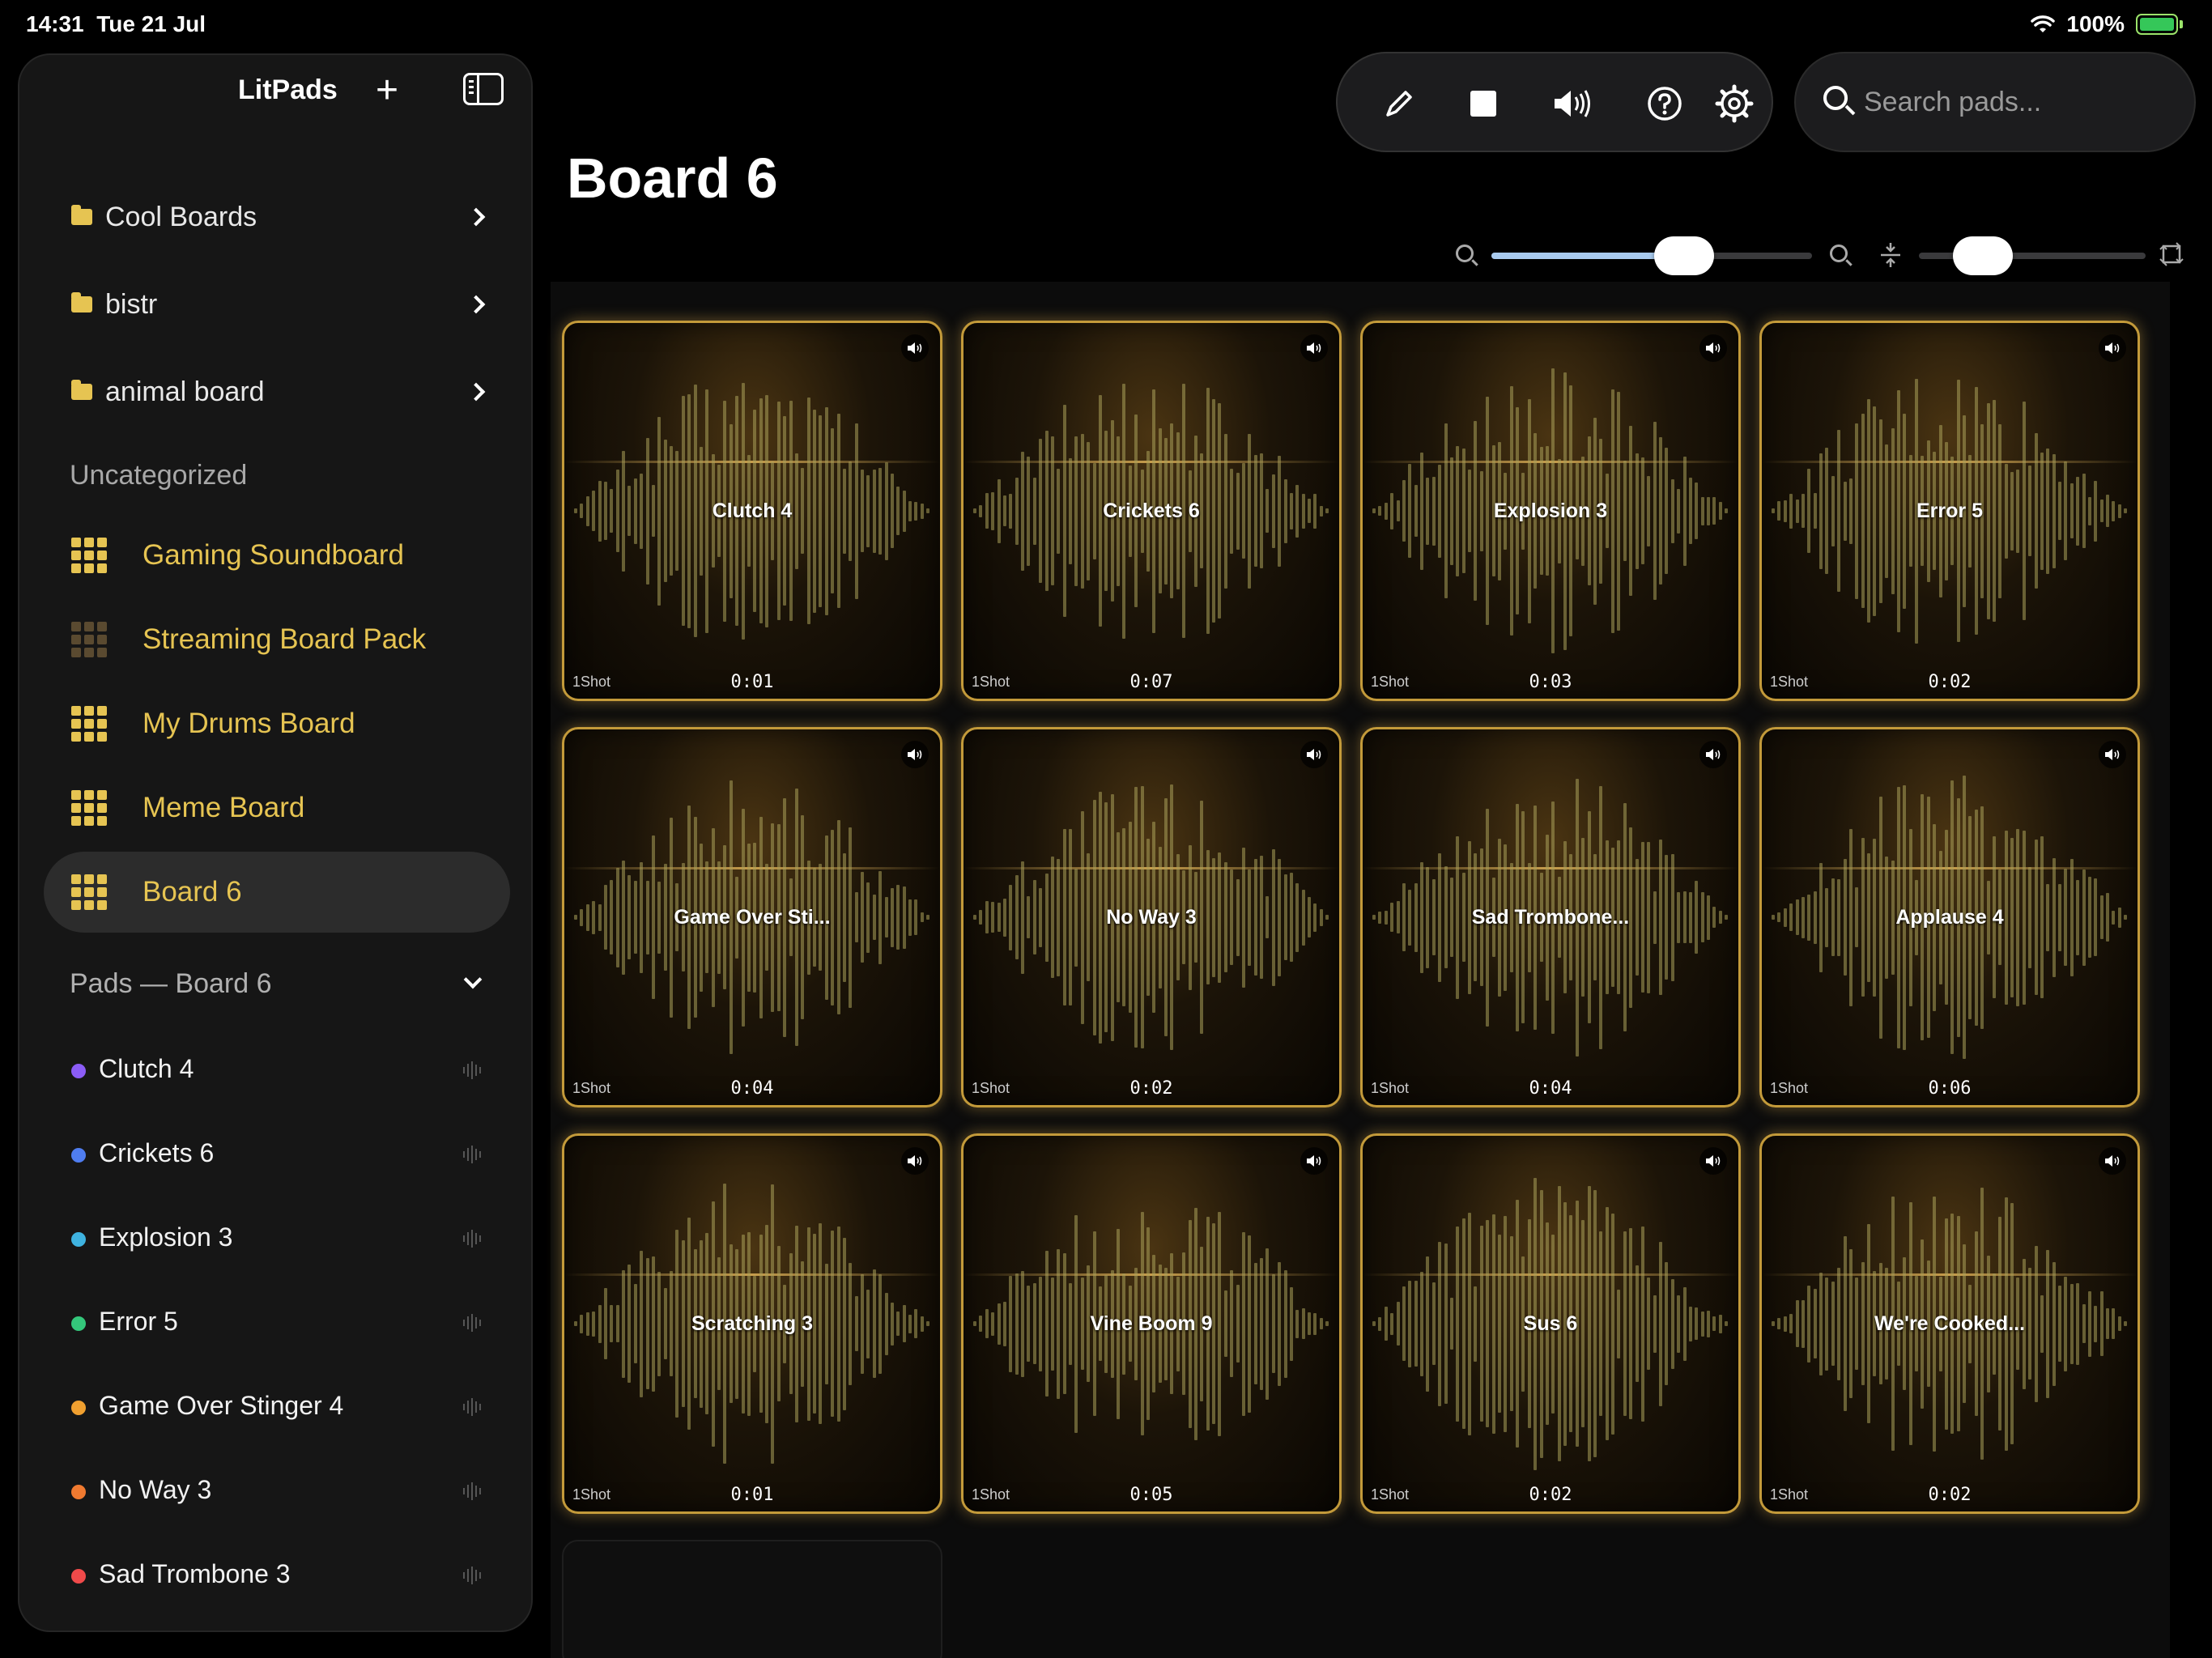 The height and width of the screenshot is (1658, 2212). Describe the element at coordinates (275, 304) in the screenshot. I see `folder-bistr: bistr` at that location.